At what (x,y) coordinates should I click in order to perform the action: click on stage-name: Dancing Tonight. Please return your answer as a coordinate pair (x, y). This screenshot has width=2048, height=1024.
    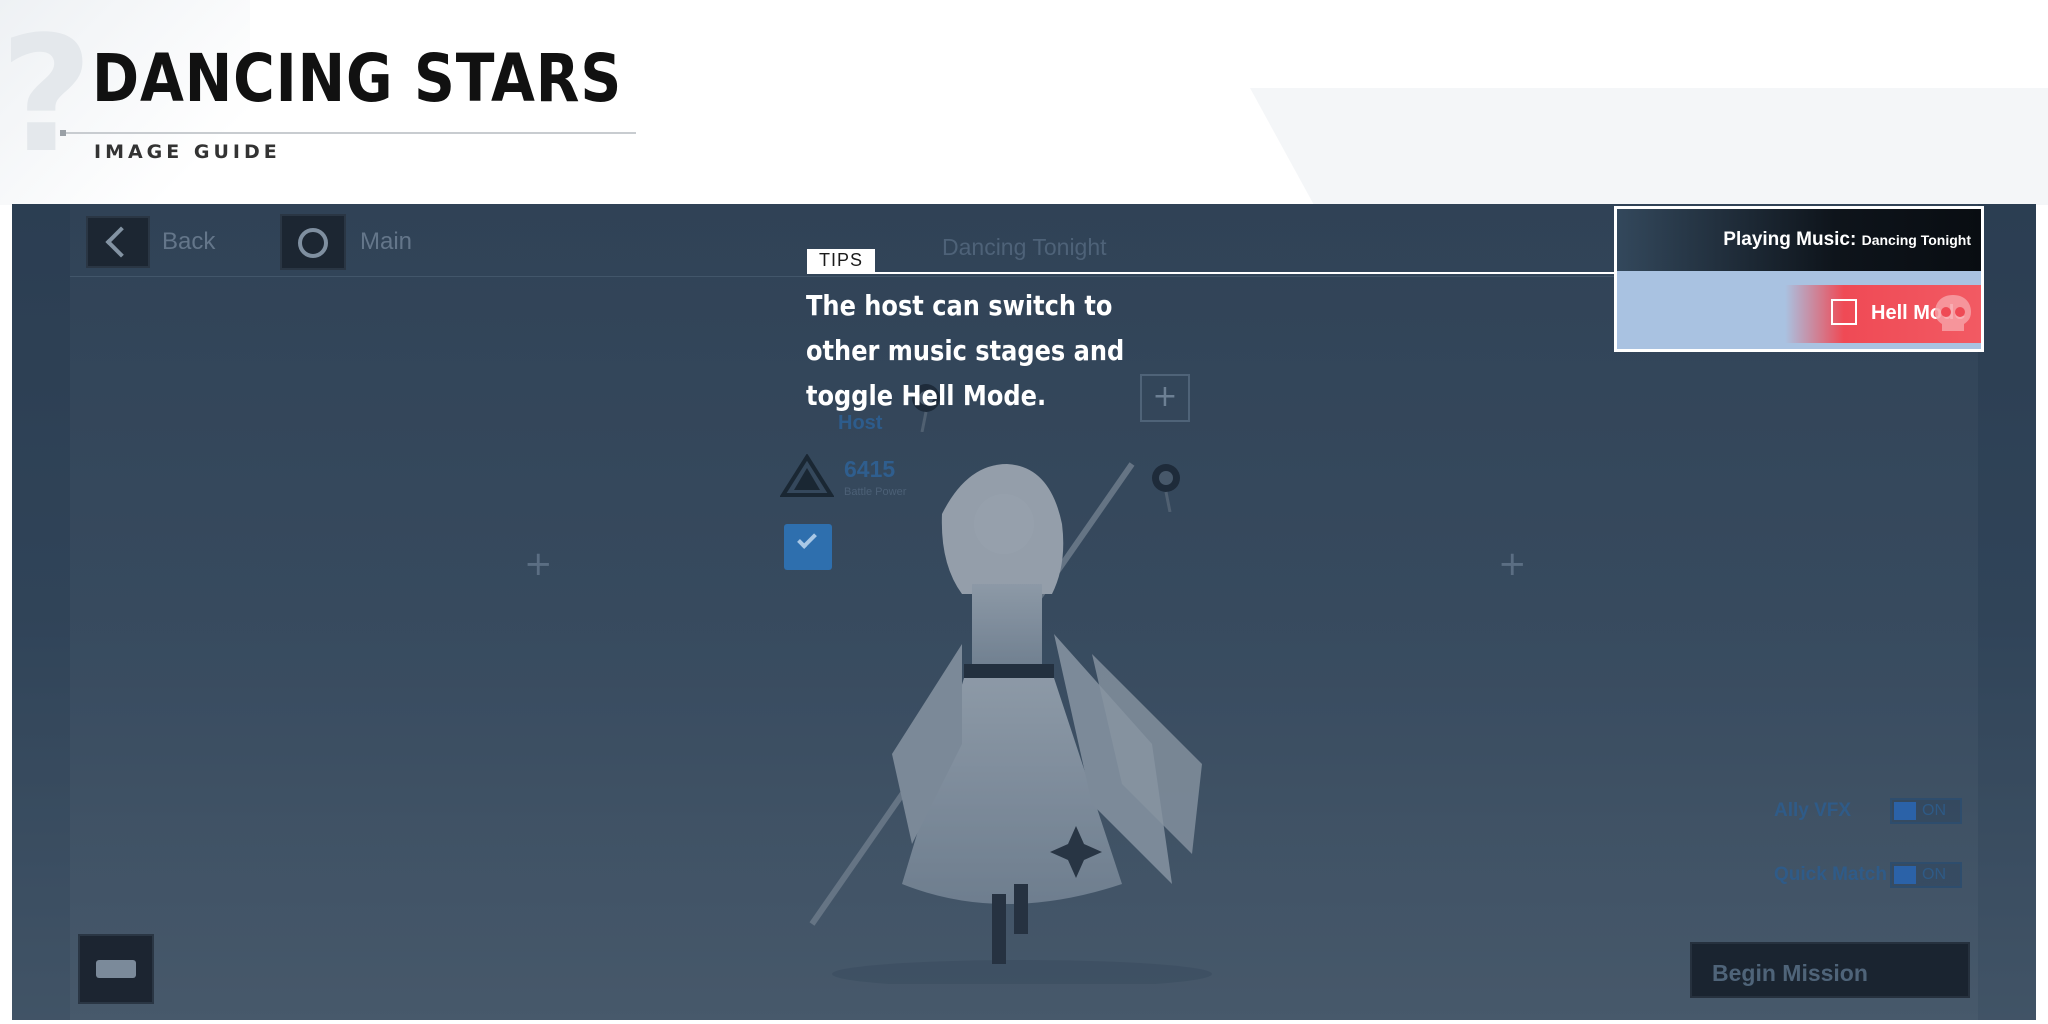
    Looking at the image, I should click on (1024, 247).